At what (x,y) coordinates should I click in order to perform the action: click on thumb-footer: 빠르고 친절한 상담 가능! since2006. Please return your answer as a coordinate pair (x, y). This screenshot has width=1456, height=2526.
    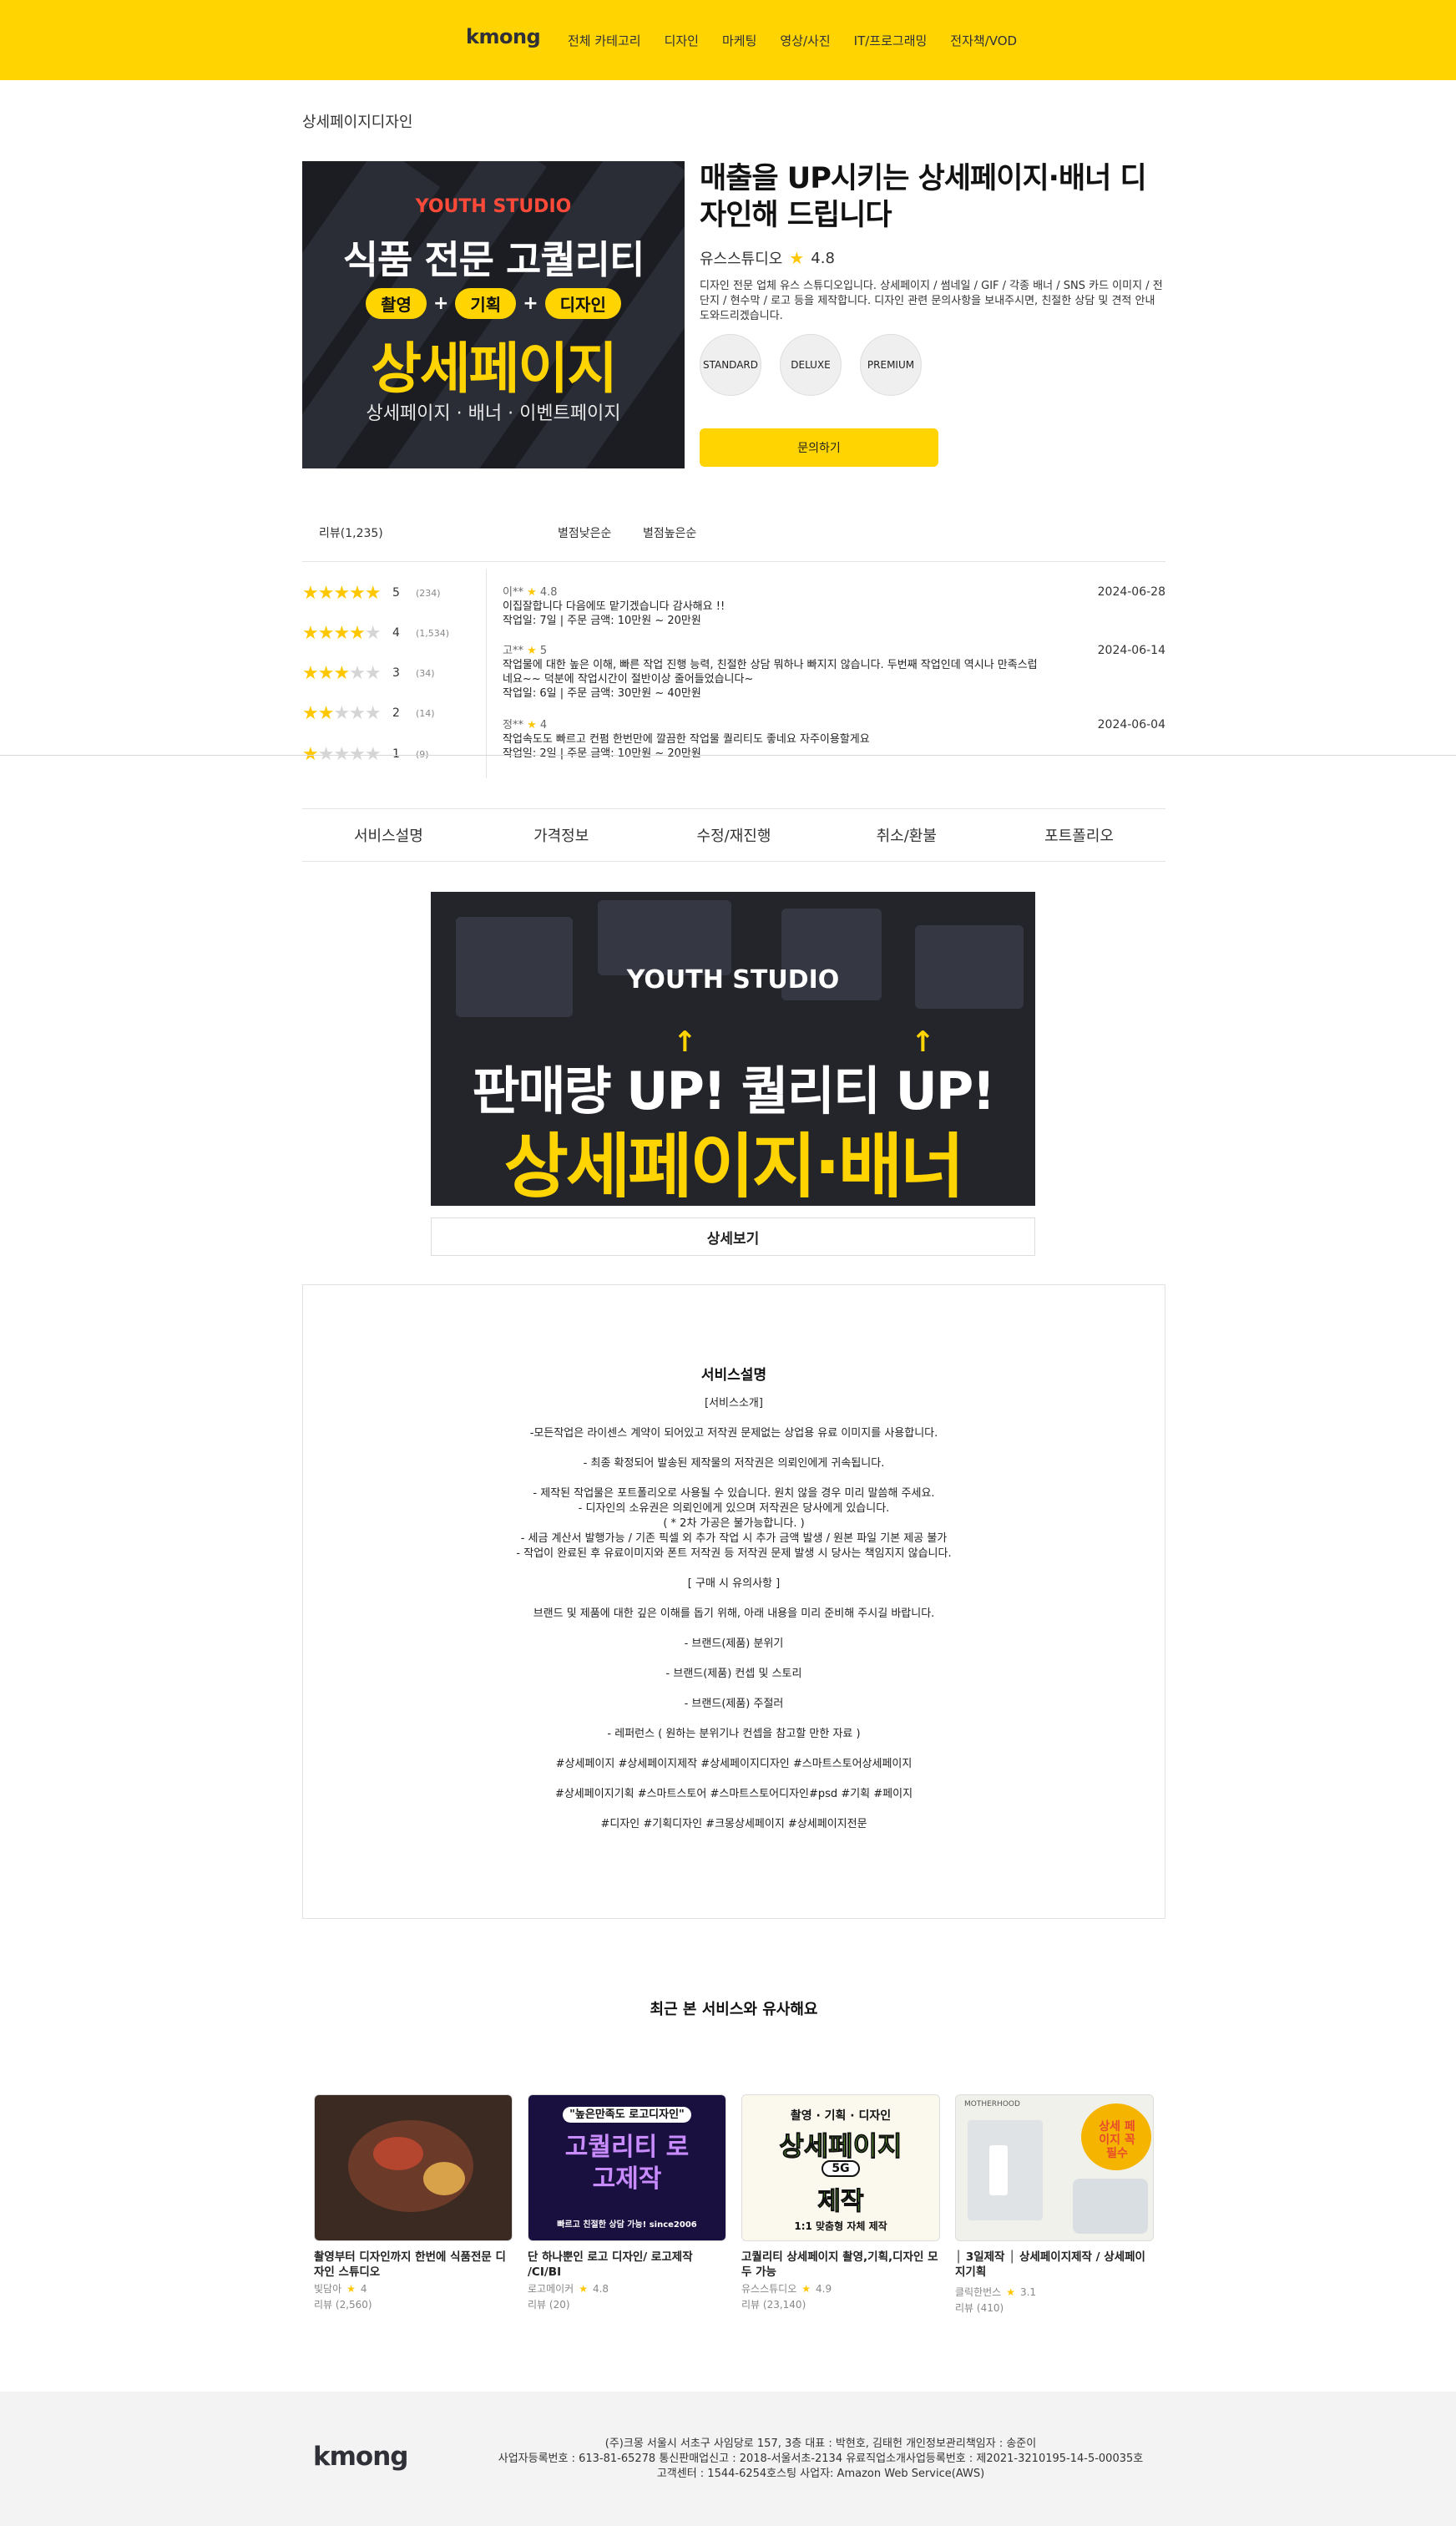
    Looking at the image, I should click on (627, 2225).